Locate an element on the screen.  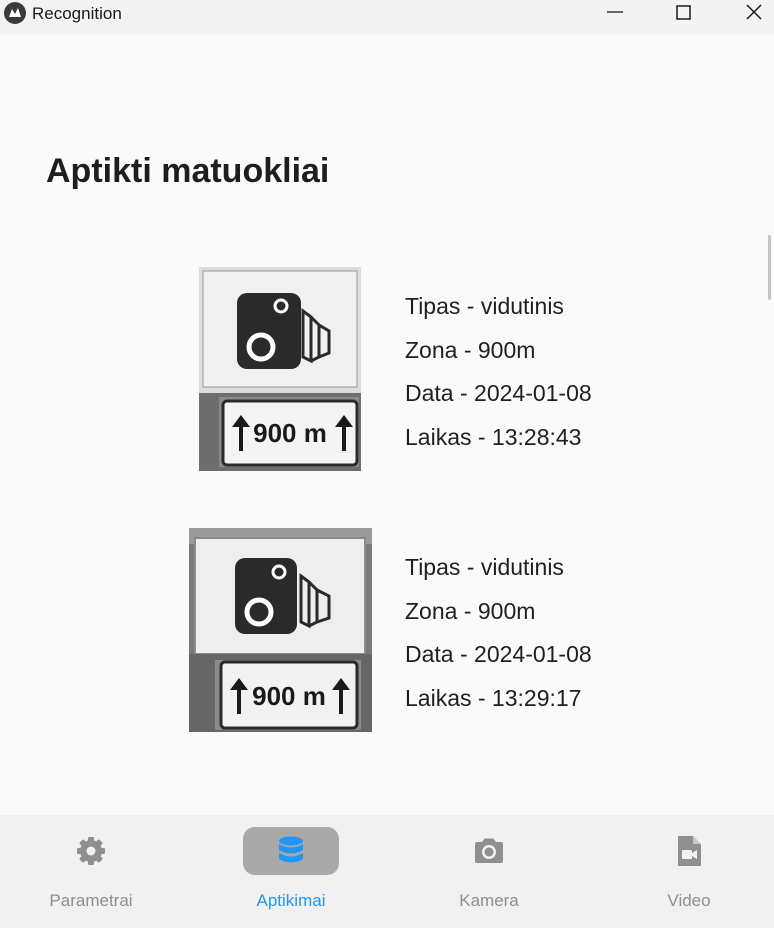
minimize-icon is located at coordinates (615, 12).